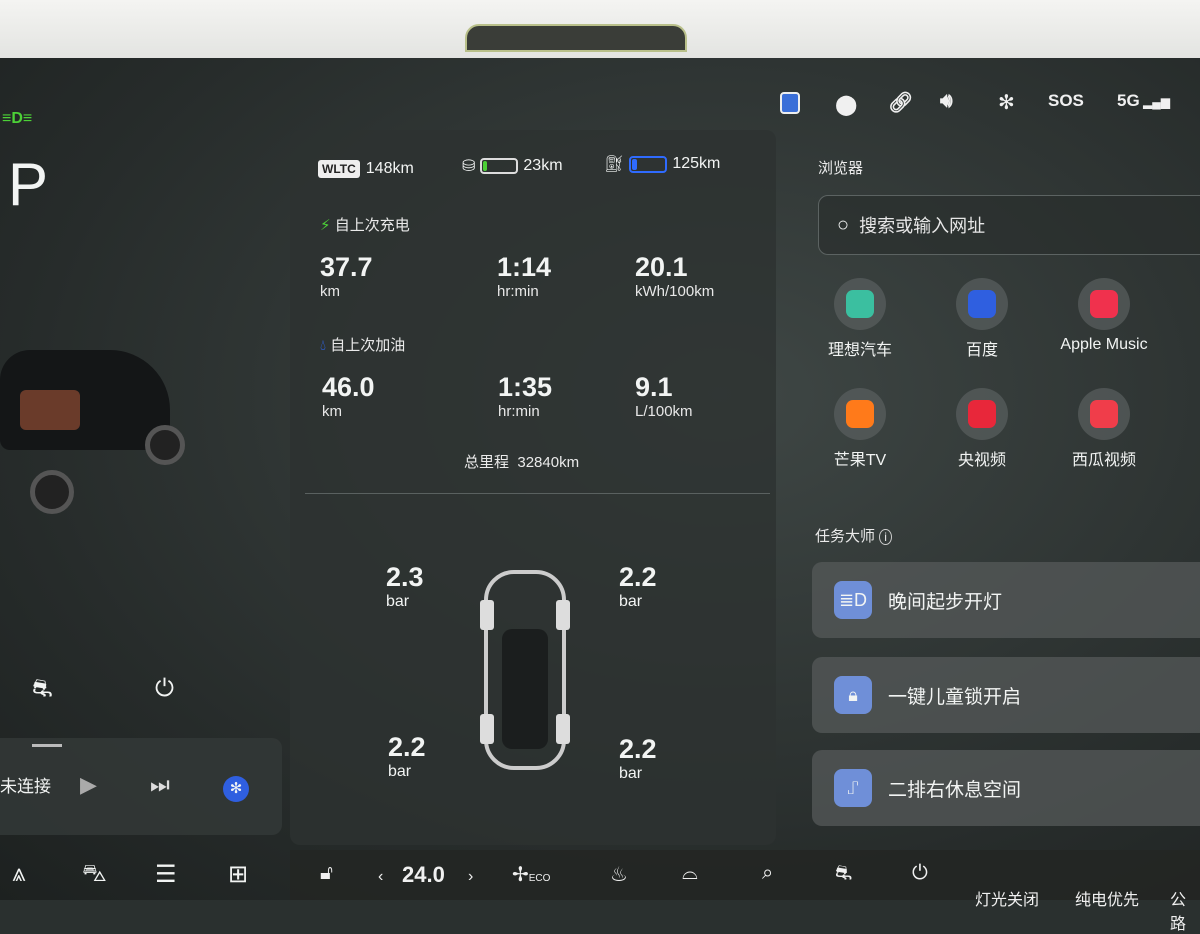 Image resolution: width=1200 pixels, height=934 pixels. What do you see at coordinates (525, 670) in the screenshot?
I see `car-outline-diagram` at bounding box center [525, 670].